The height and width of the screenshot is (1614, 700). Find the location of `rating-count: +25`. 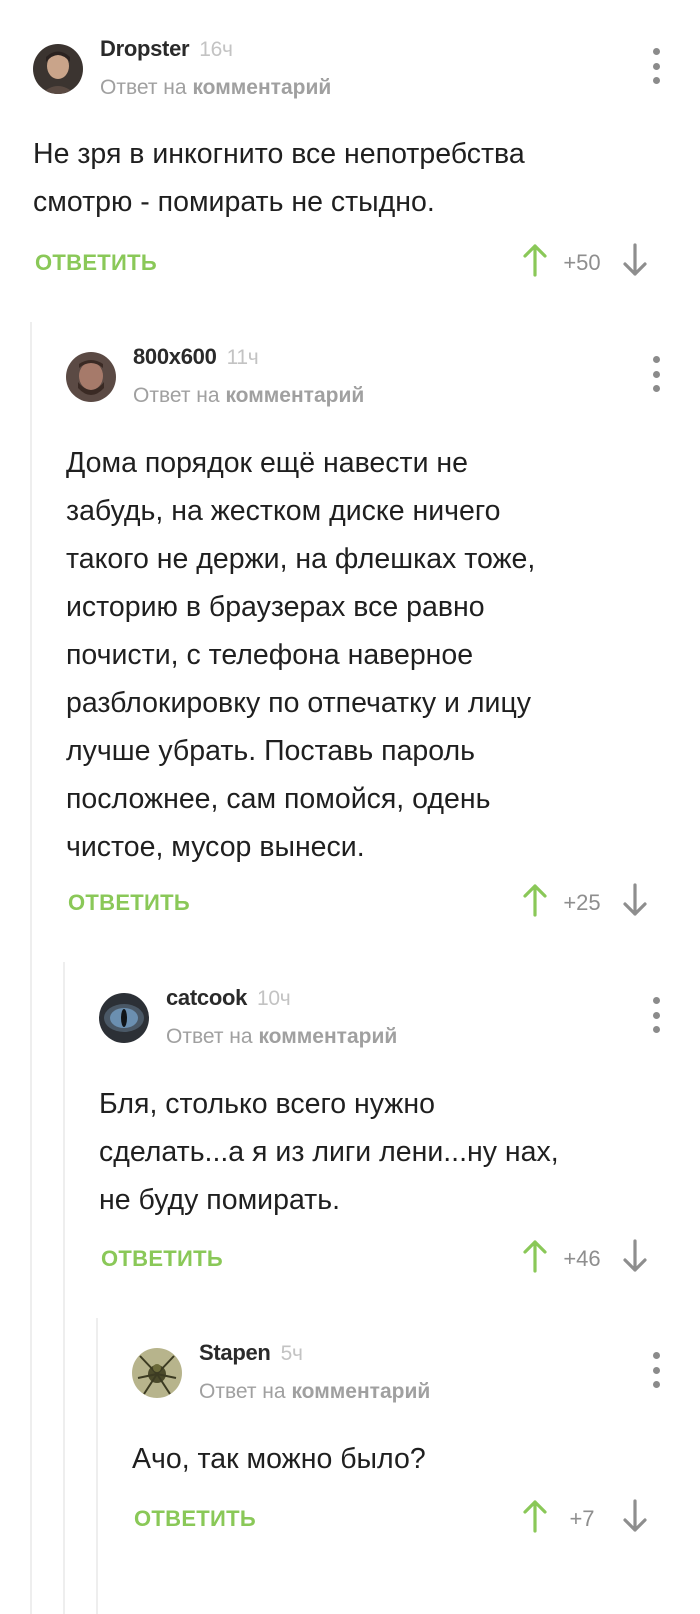

rating-count: +25 is located at coordinates (582, 902).